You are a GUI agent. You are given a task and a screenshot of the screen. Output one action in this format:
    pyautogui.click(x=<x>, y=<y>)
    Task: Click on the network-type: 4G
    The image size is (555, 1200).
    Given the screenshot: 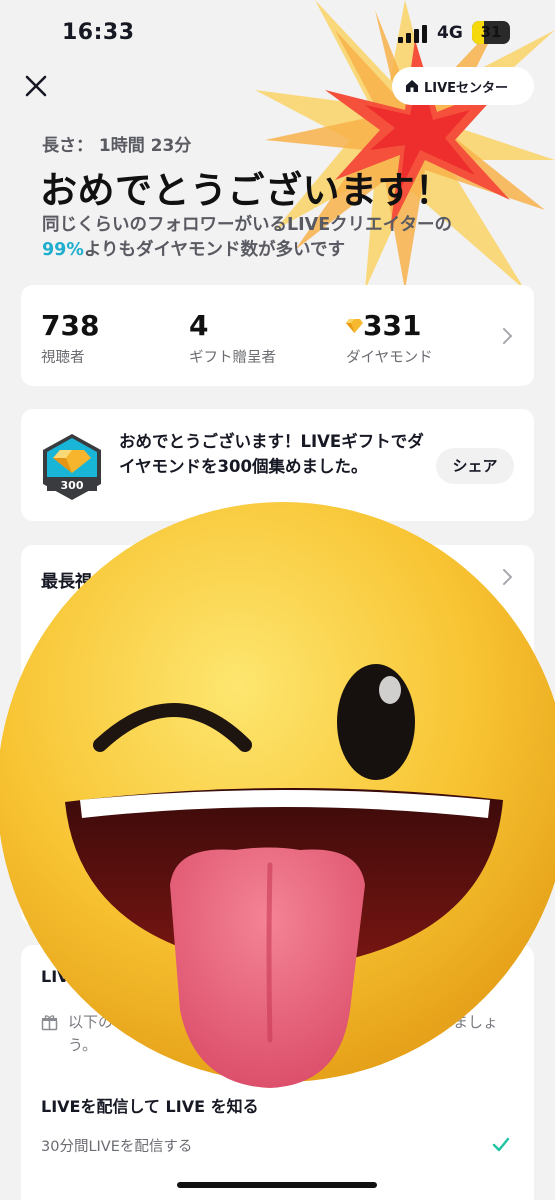 What is the action you would take?
    pyautogui.click(x=450, y=33)
    